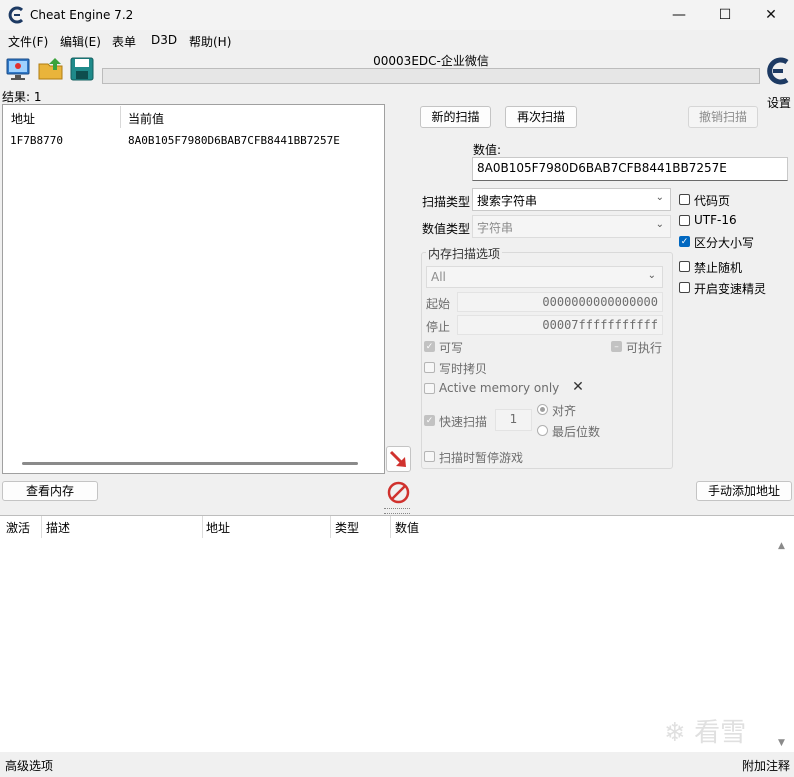 Image resolution: width=794 pixels, height=777 pixels. I want to click on start-label: 起始, so click(438, 304).